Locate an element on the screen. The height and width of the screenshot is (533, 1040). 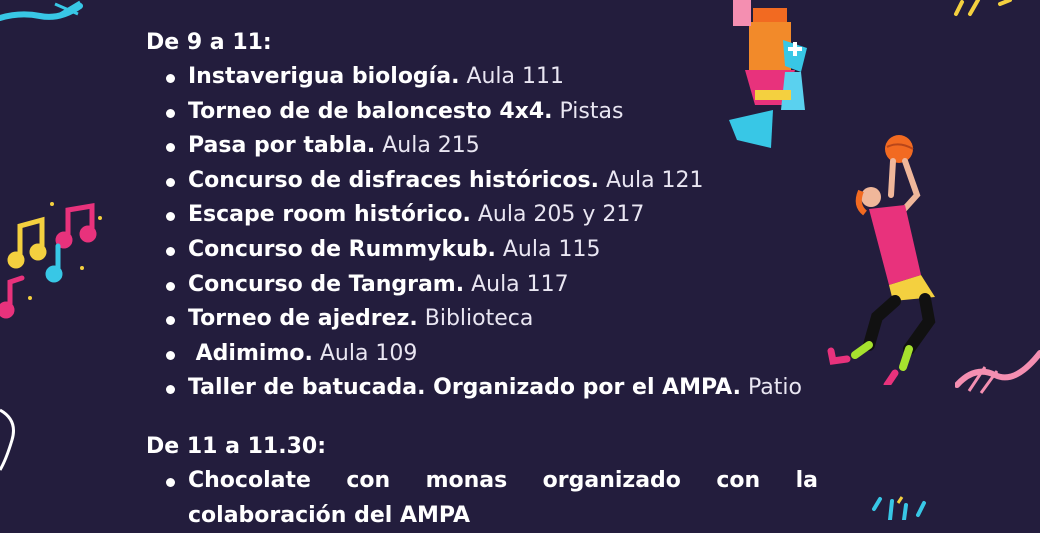
section-heading-9-11: De 9 a 11: is located at coordinates (209, 42).